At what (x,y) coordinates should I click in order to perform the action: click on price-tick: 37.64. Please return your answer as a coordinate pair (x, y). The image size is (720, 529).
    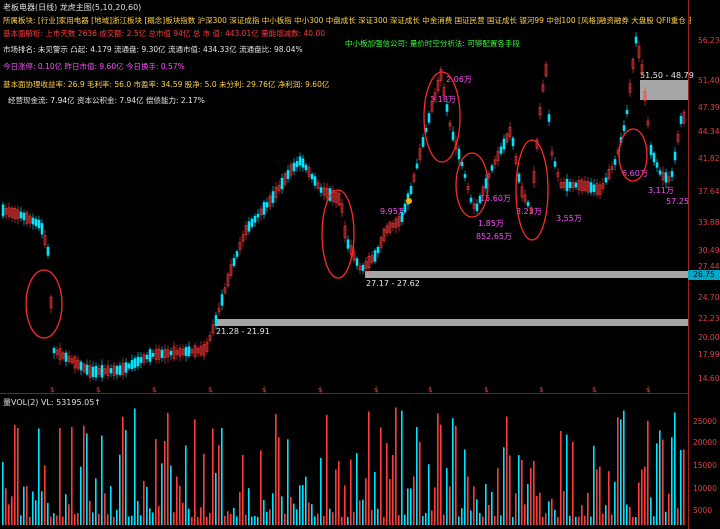
    Looking at the image, I should click on (709, 191).